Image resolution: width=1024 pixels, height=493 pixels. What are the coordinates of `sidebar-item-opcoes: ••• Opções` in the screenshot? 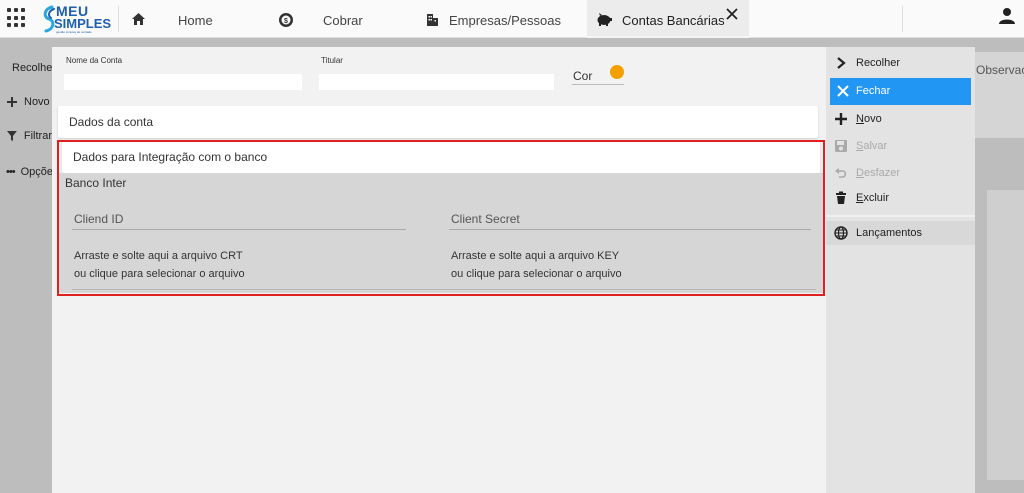 It's located at (29, 172).